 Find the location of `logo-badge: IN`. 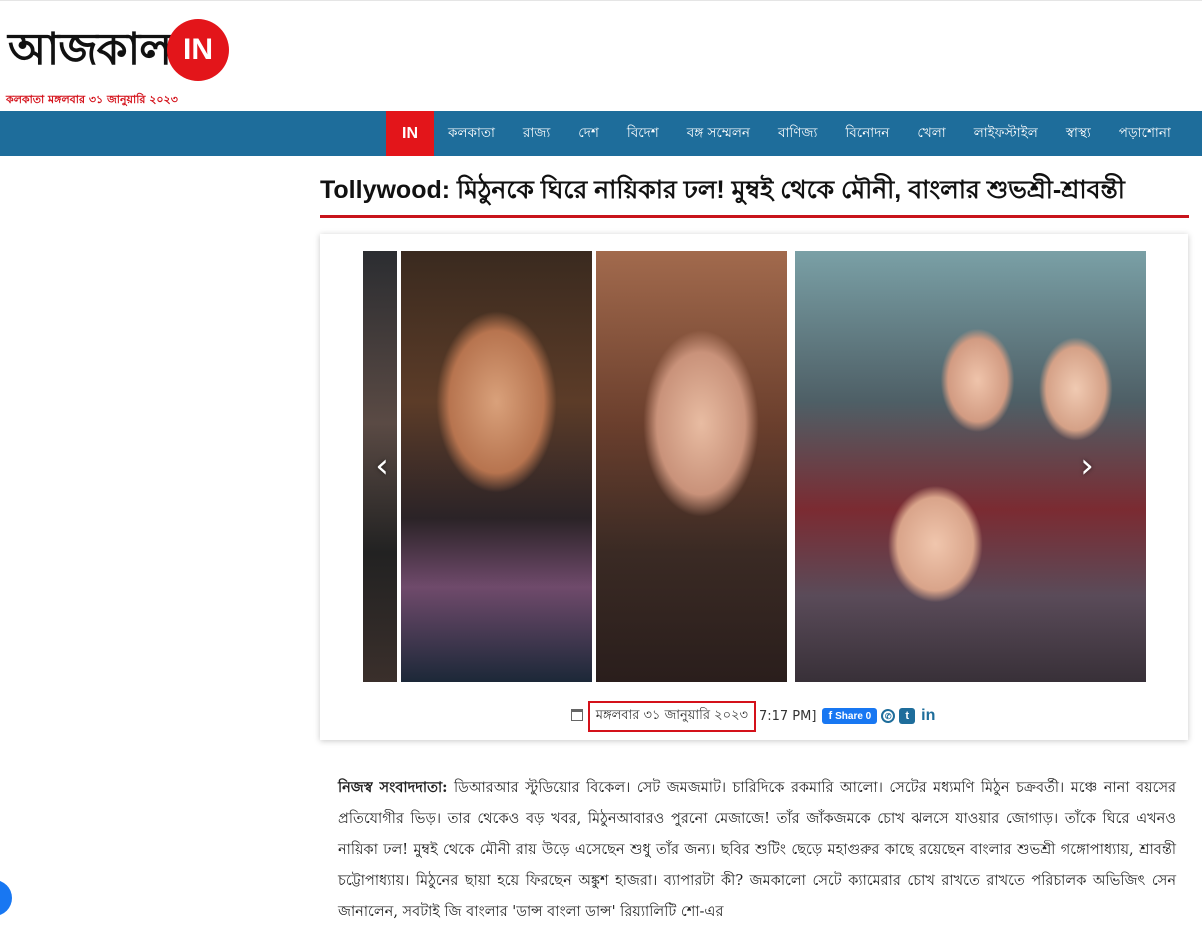

logo-badge: IN is located at coordinates (198, 50).